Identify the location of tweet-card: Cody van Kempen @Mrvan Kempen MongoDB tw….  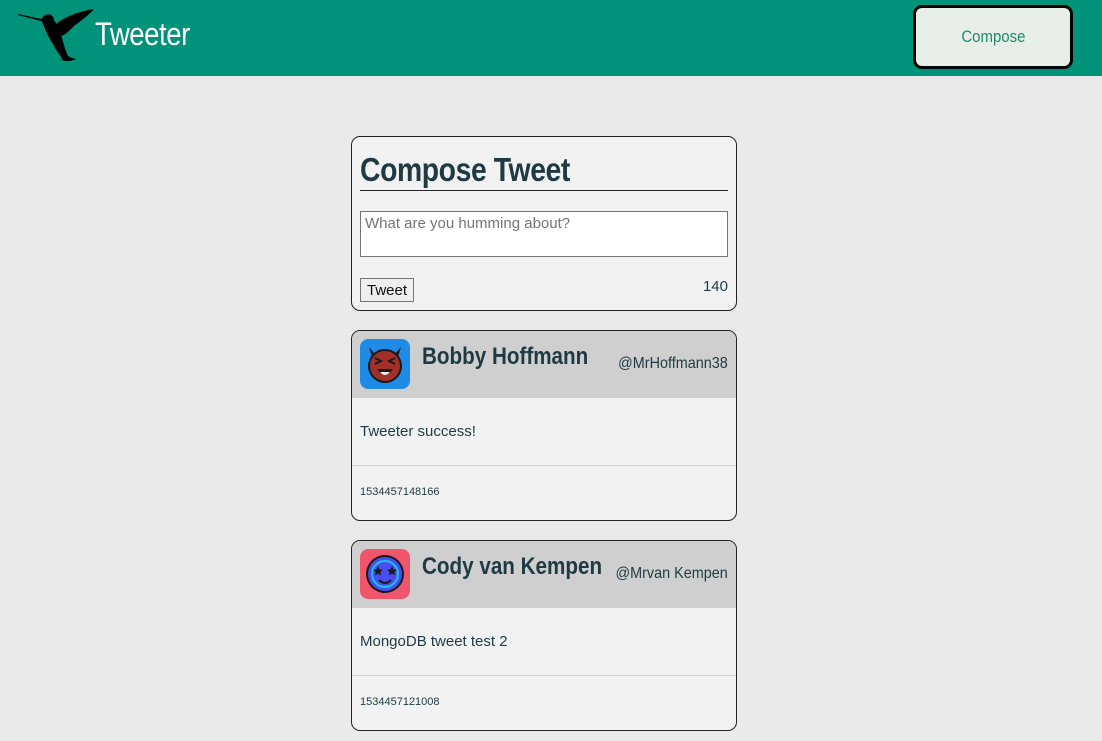
(544, 635).